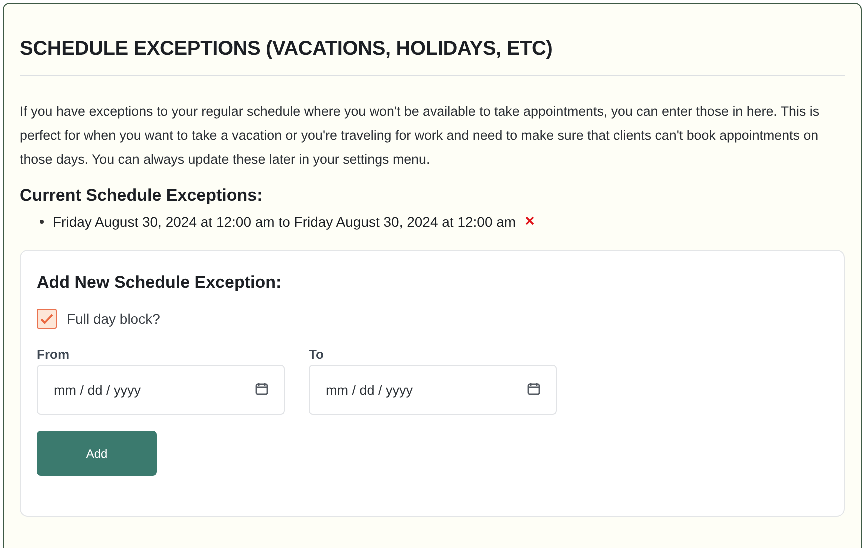 The width and height of the screenshot is (866, 548). Describe the element at coordinates (97, 453) in the screenshot. I see `add-button: Add` at that location.